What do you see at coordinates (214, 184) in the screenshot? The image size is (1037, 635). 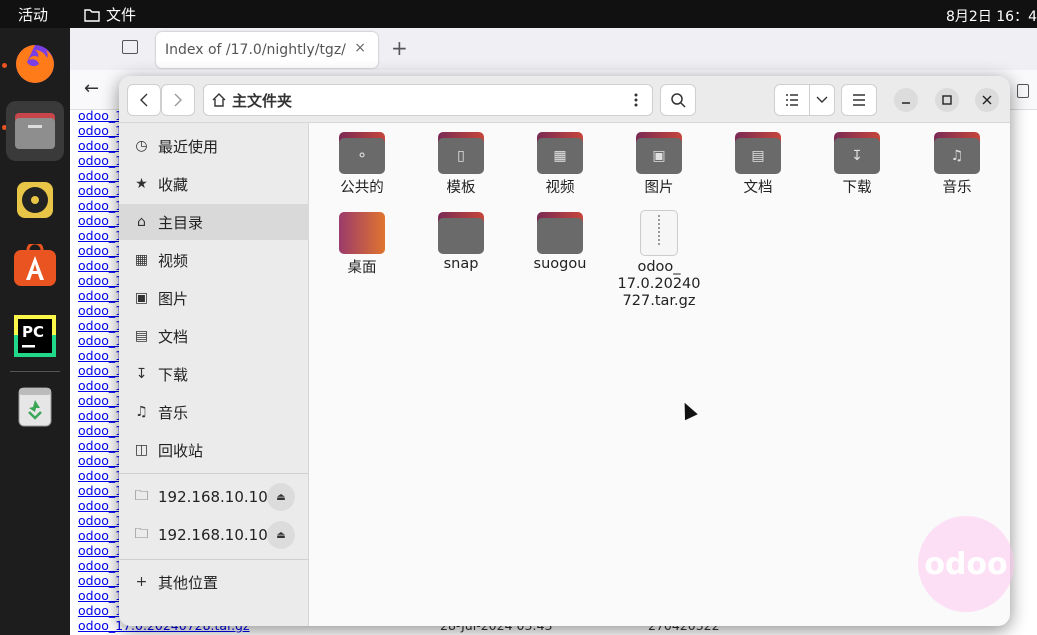 I see `sidebar-item-starred: ★ 收藏` at bounding box center [214, 184].